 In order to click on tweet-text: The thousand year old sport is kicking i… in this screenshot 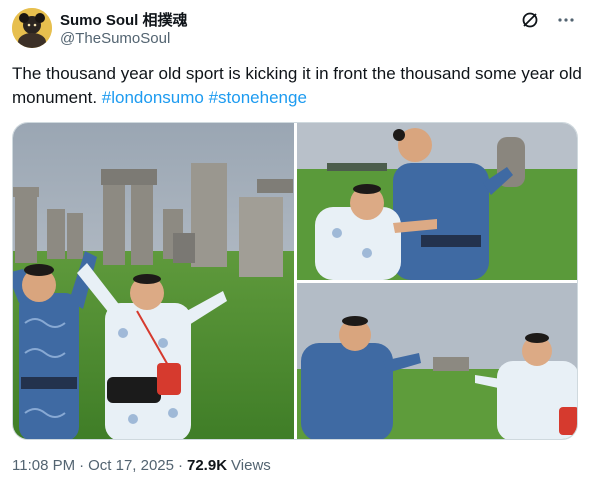, I will do `click(298, 86)`.